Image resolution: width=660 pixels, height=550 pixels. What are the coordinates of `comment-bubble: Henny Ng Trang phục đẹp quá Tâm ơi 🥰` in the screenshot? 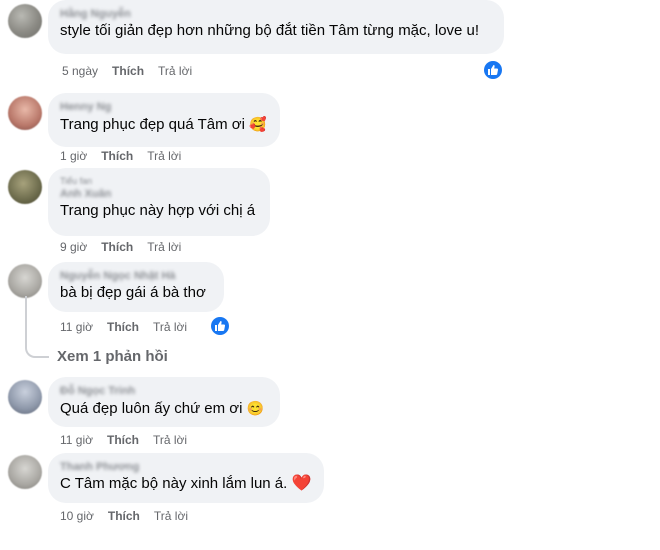 It's located at (164, 120).